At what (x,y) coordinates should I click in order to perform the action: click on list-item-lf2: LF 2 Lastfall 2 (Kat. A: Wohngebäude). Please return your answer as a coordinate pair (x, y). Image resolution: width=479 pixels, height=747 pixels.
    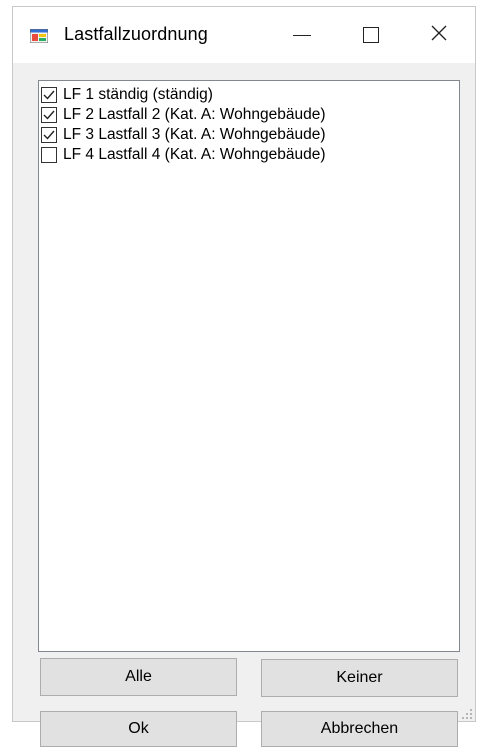
    Looking at the image, I should click on (183, 114).